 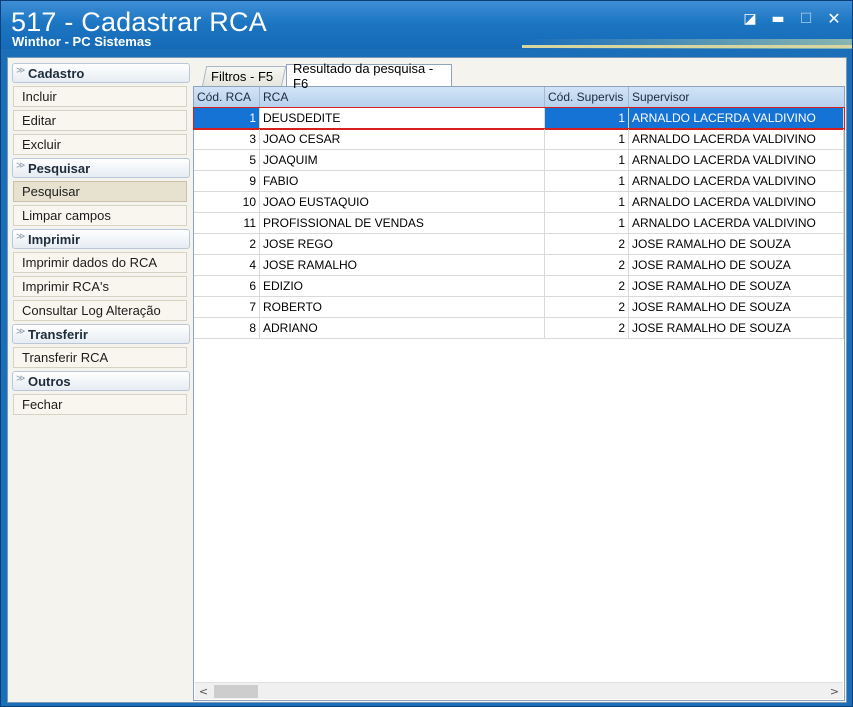 I want to click on table-row: 6 EDIZIO 2 JOSE RAMALHO DE SOUZA, so click(x=519, y=286).